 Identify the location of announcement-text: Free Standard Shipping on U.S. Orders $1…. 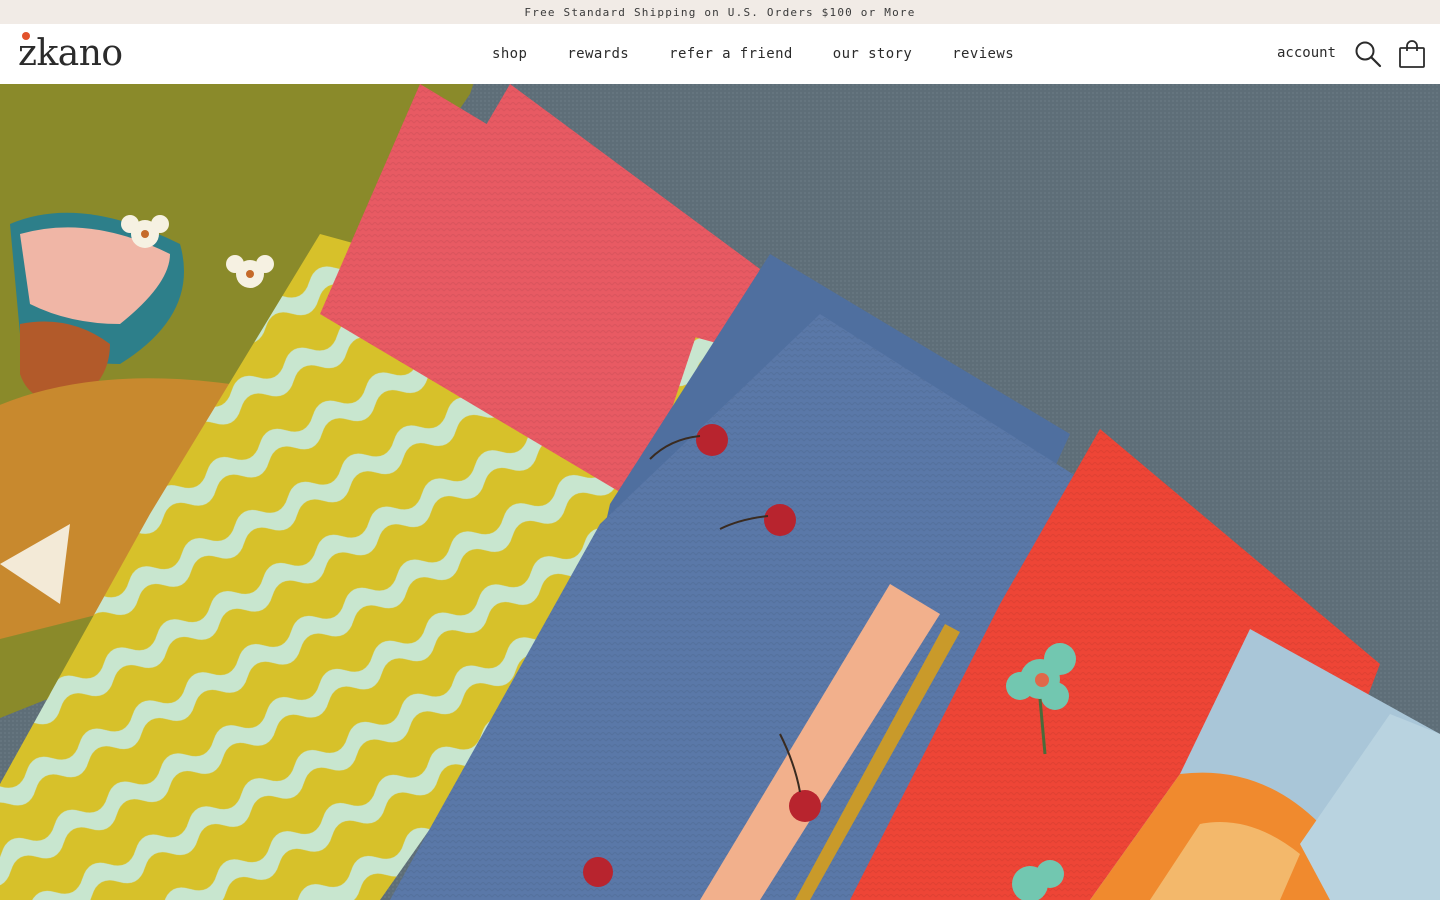
(720, 12).